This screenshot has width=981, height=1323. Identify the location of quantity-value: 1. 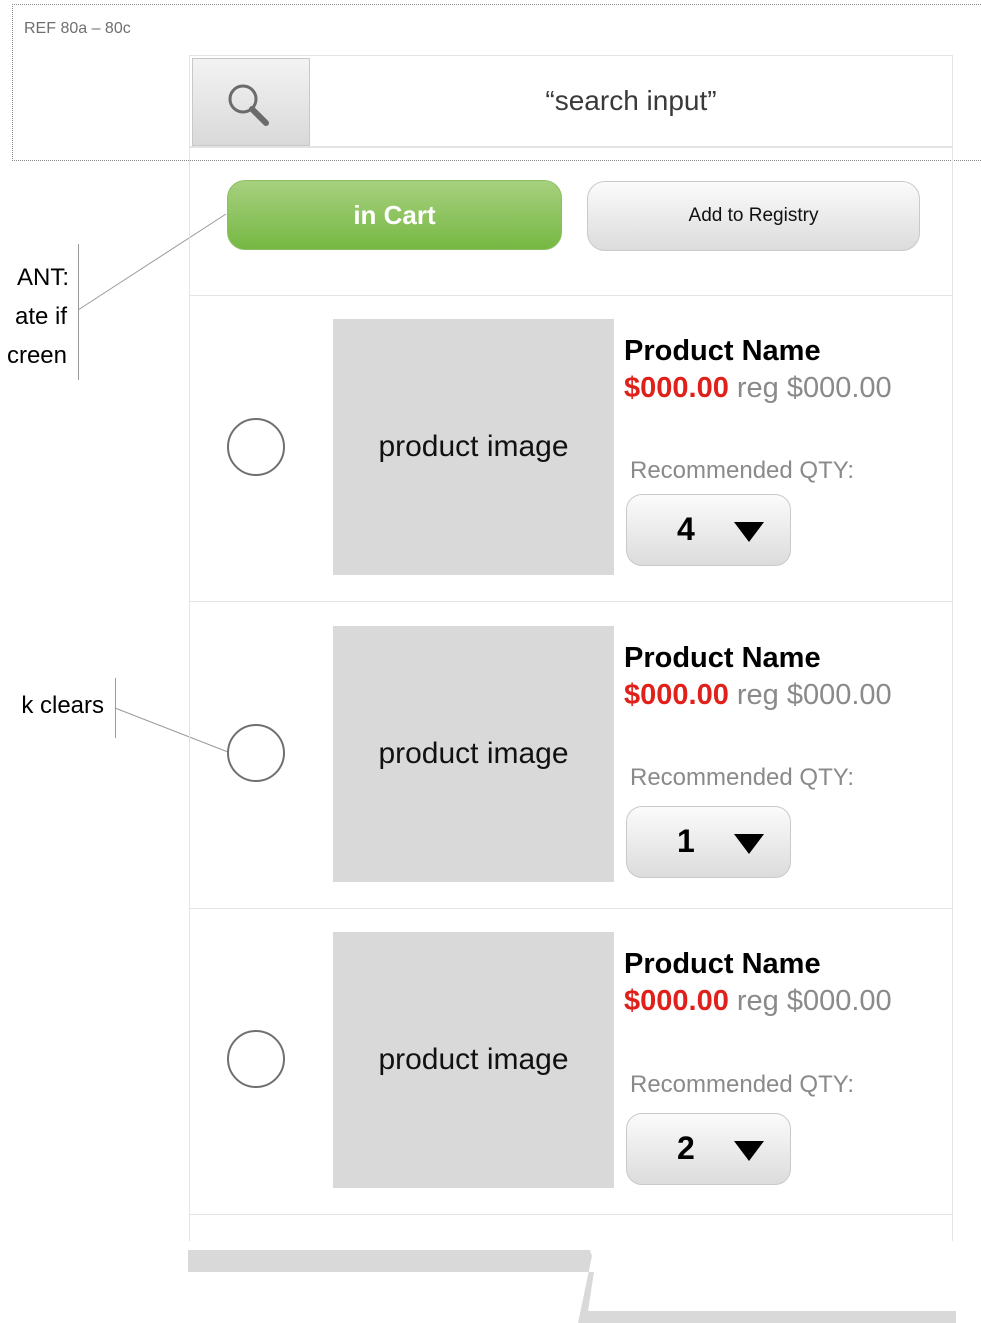
(686, 841).